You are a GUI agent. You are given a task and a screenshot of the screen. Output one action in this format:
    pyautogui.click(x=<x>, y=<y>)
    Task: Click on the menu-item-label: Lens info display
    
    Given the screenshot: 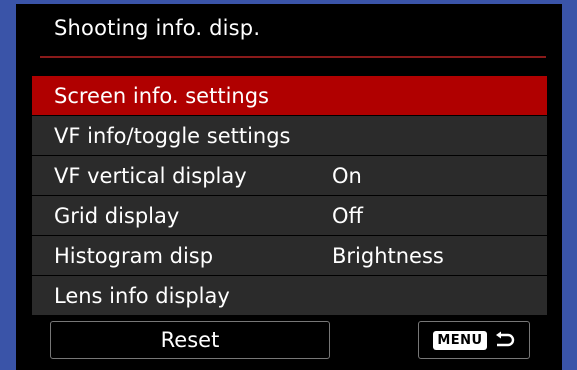 What is the action you would take?
    pyautogui.click(x=142, y=295)
    